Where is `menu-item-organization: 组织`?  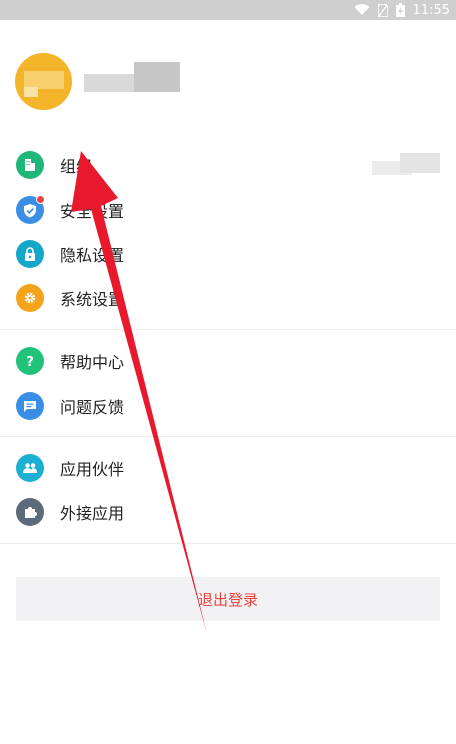 menu-item-organization: 组织 is located at coordinates (228, 165).